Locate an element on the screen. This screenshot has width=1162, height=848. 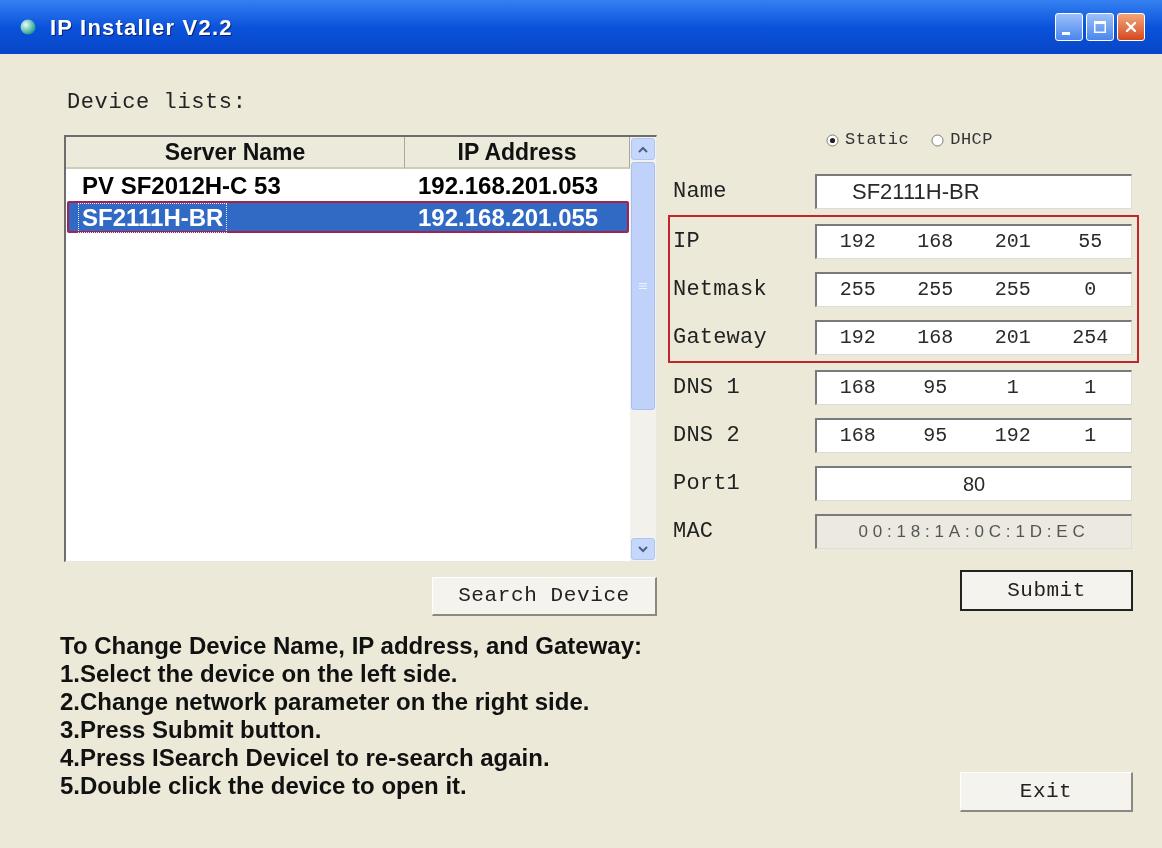
app-icon is located at coordinates (28, 27).